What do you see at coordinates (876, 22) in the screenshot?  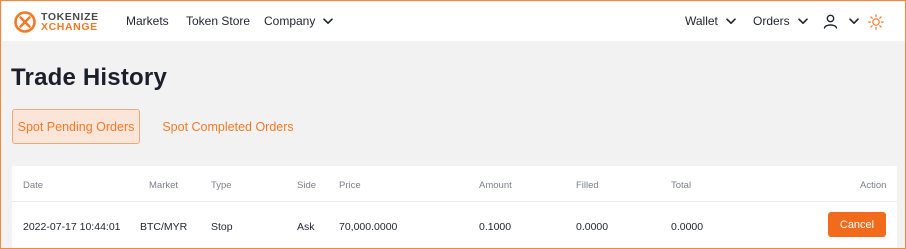 I see `sun-icon` at bounding box center [876, 22].